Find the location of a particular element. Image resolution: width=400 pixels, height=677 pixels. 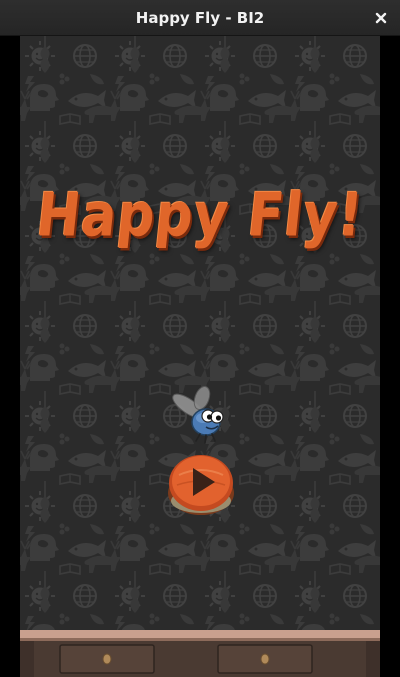

left-letterbox is located at coordinates (10, 356).